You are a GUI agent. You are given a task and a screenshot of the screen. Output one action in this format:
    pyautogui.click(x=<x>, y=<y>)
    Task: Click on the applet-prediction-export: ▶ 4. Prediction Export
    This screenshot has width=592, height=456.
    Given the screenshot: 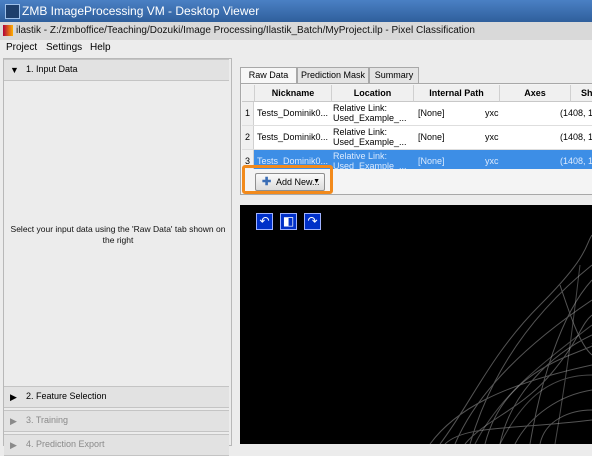 What is the action you would take?
    pyautogui.click(x=116, y=445)
    